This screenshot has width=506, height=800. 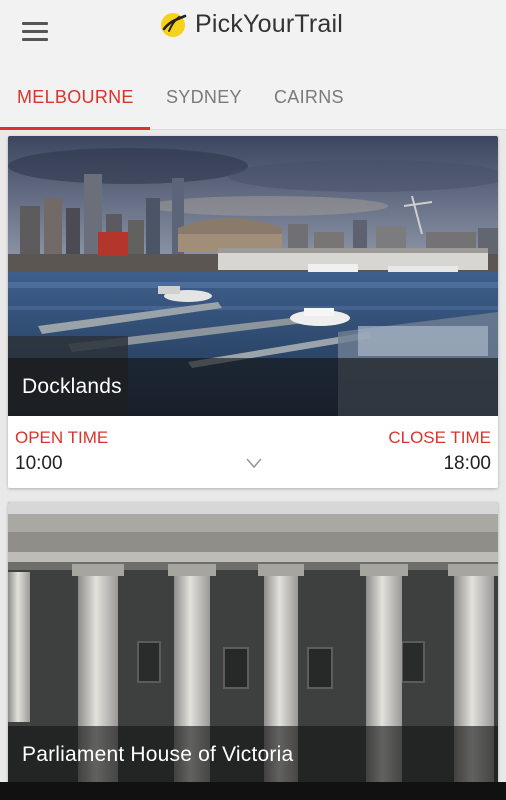 I want to click on place-hours: OPEN TIME 10:00 CLOSE TIME 18:00, so click(x=253, y=452).